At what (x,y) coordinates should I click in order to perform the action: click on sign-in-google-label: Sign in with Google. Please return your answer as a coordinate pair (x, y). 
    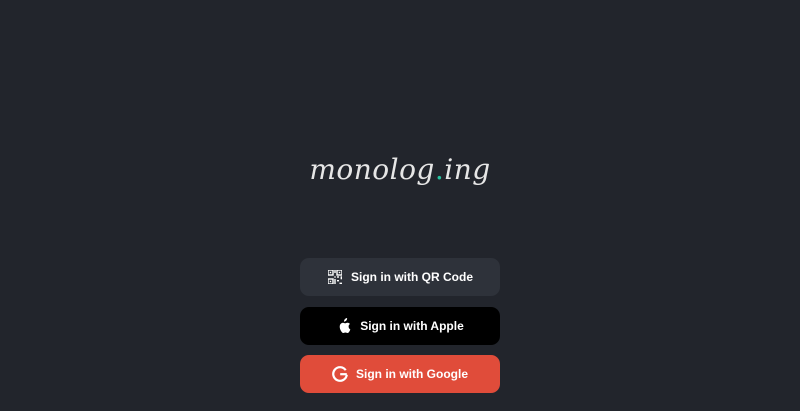
    Looking at the image, I should click on (412, 374).